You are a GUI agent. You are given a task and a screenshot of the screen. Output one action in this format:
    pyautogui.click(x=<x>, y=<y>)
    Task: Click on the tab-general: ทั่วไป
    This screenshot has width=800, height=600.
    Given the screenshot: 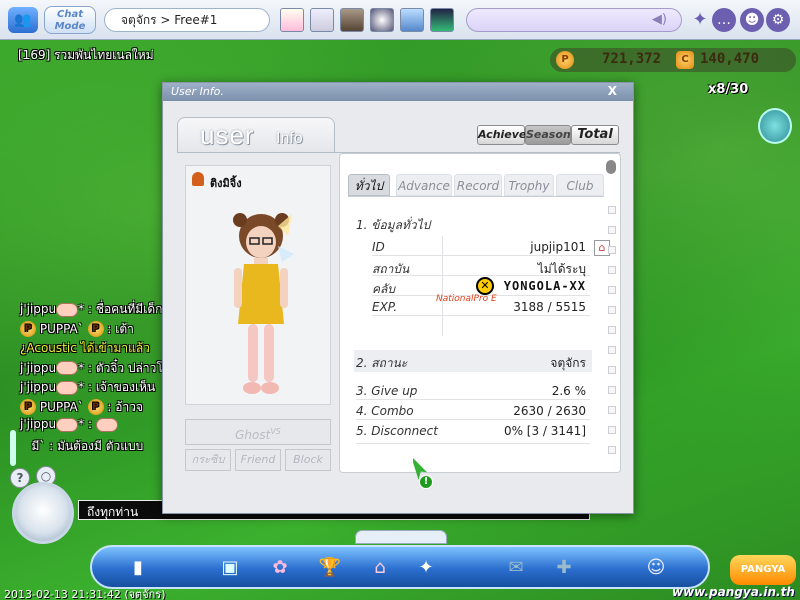 What is the action you would take?
    pyautogui.click(x=369, y=185)
    